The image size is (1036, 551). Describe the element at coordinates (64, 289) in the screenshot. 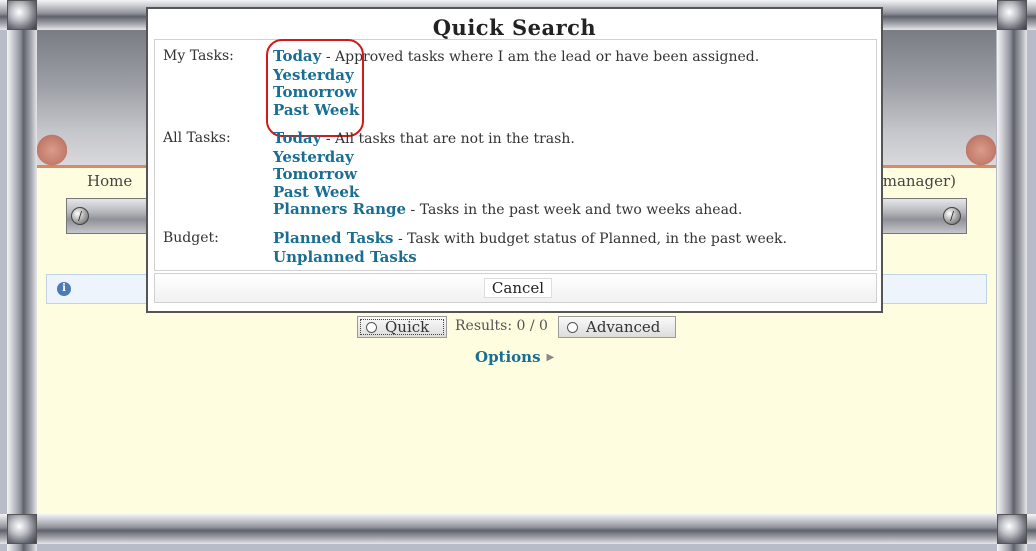

I see `info-icon: i` at that location.